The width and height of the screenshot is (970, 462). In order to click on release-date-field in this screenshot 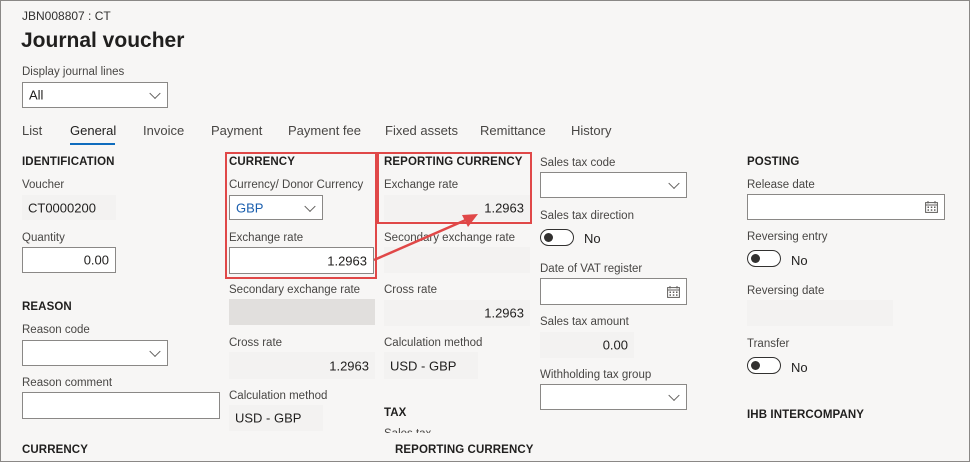, I will do `click(846, 207)`.